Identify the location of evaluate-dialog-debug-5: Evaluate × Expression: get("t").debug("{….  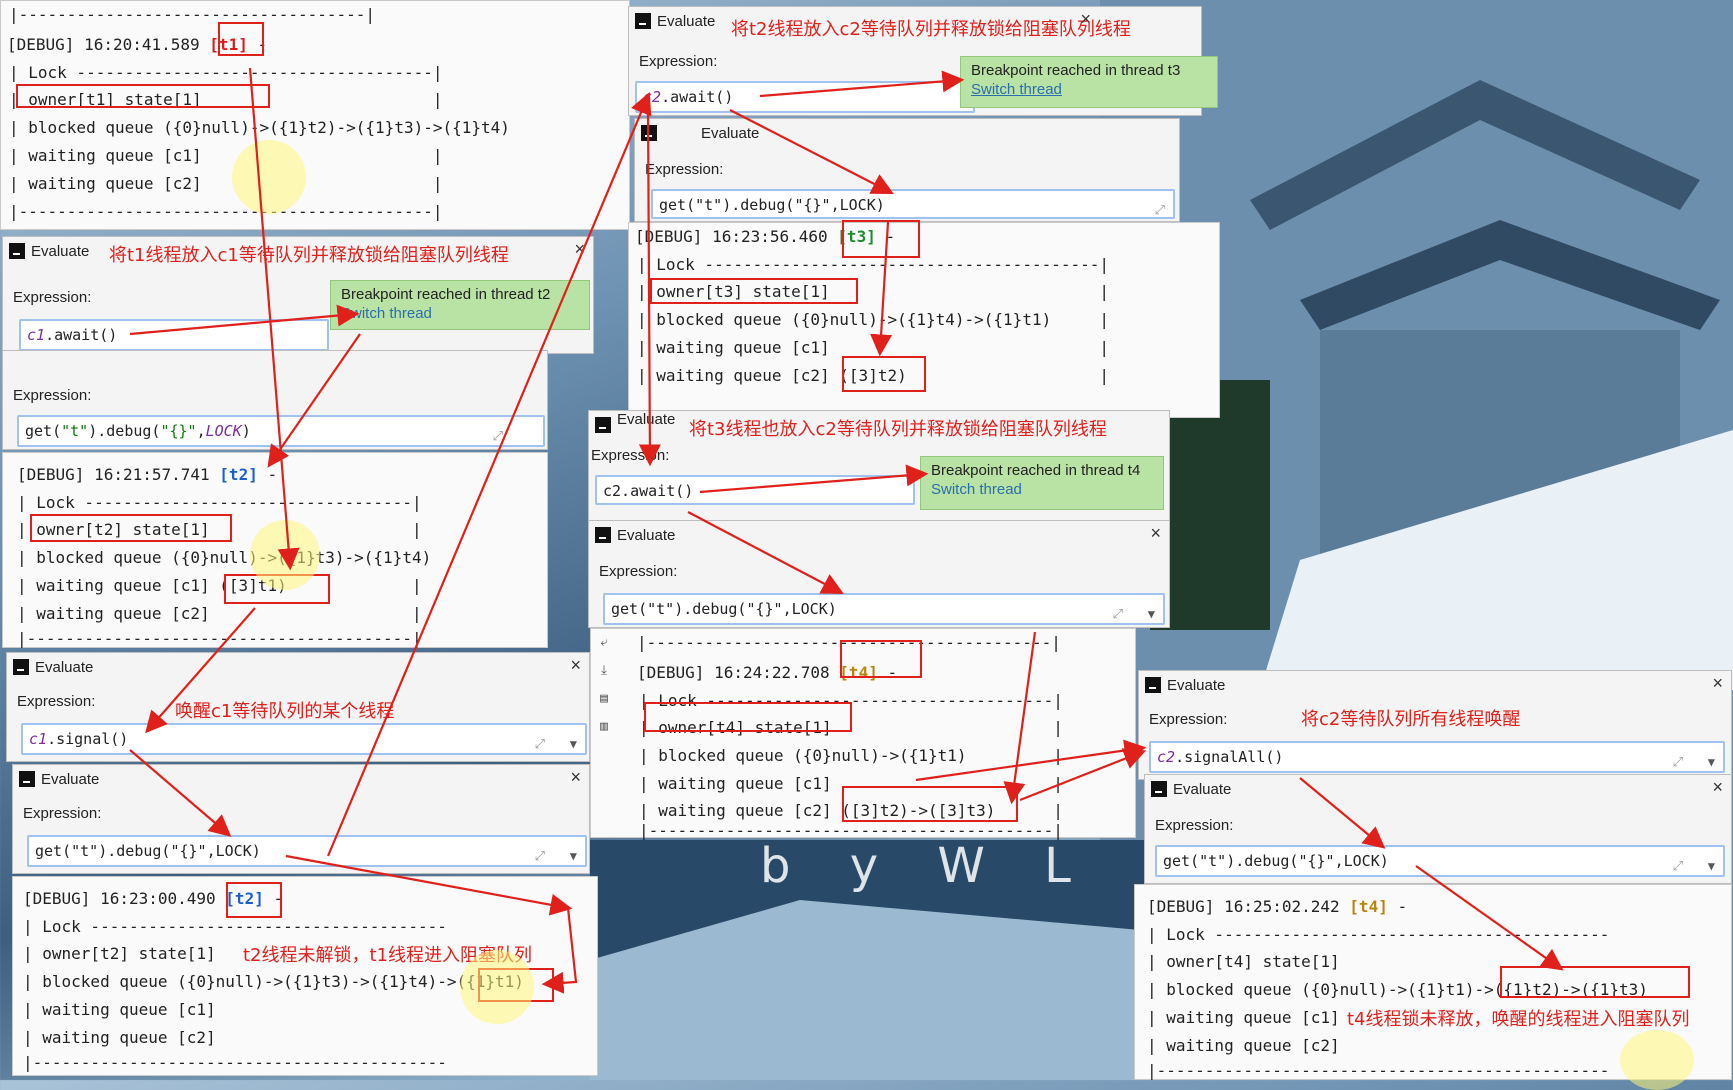
(1438, 829).